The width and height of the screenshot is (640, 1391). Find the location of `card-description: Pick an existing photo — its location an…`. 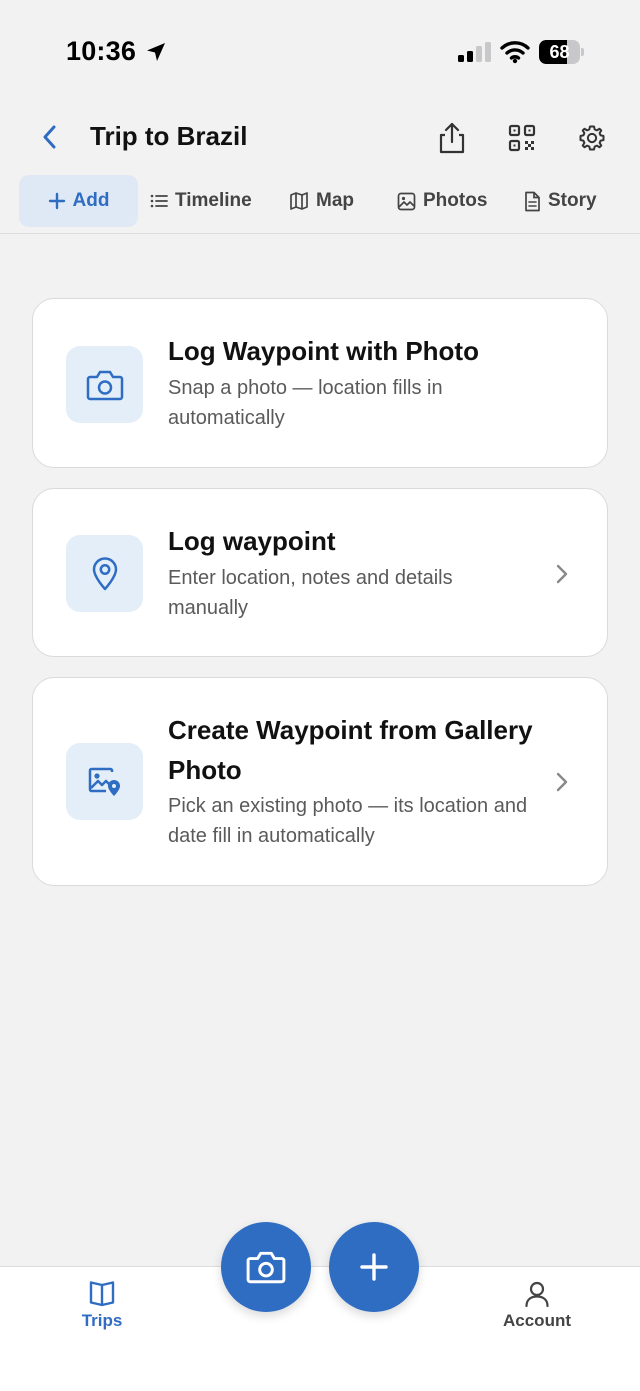

card-description: Pick an existing photo — its location an… is located at coordinates (348, 821).